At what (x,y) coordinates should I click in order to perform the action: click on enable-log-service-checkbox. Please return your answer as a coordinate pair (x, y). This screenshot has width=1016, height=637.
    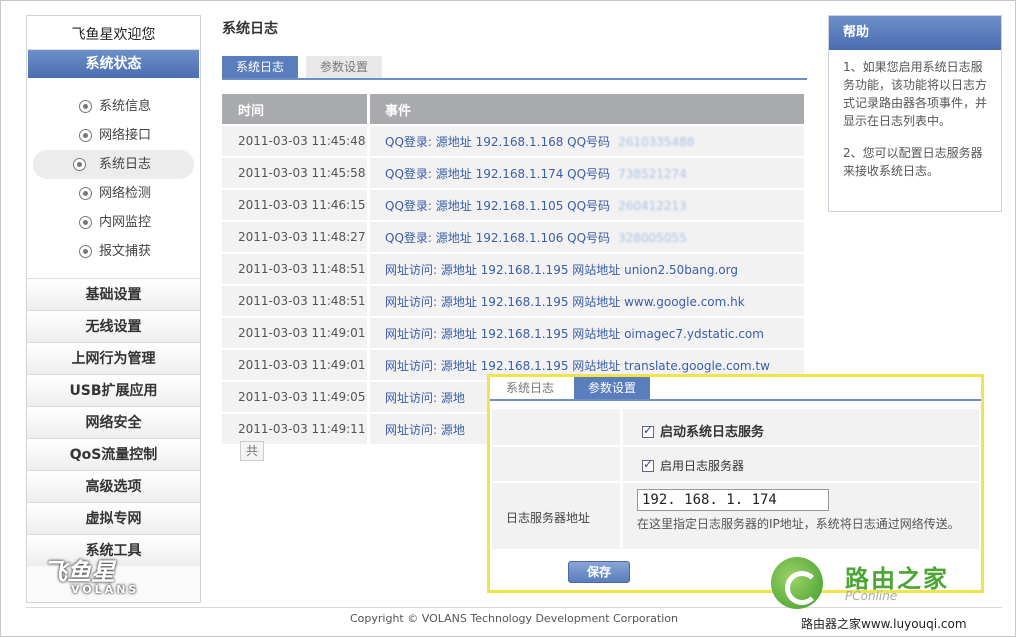
    Looking at the image, I should click on (648, 430).